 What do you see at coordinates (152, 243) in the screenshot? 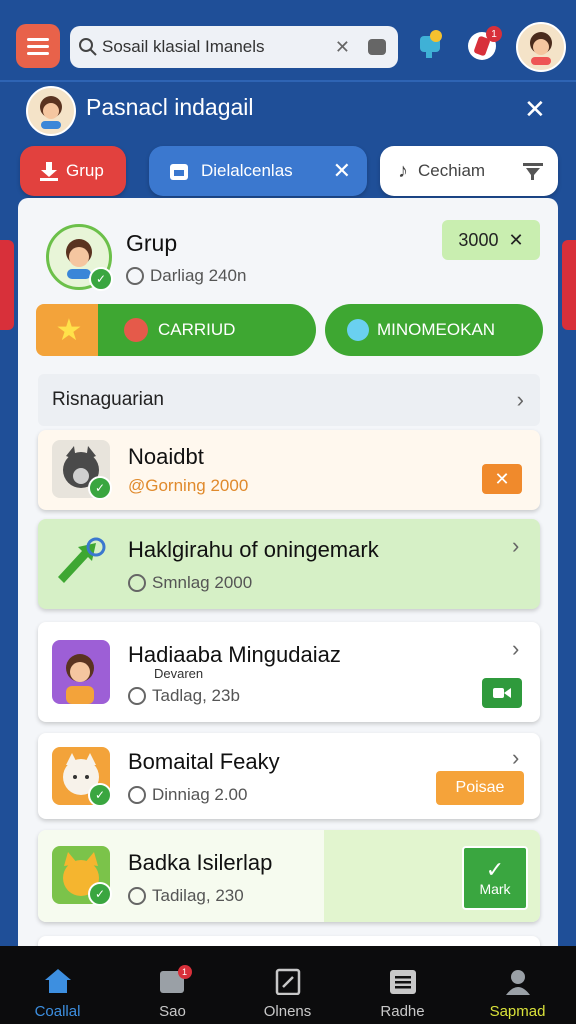
I see `group-name: Grup` at bounding box center [152, 243].